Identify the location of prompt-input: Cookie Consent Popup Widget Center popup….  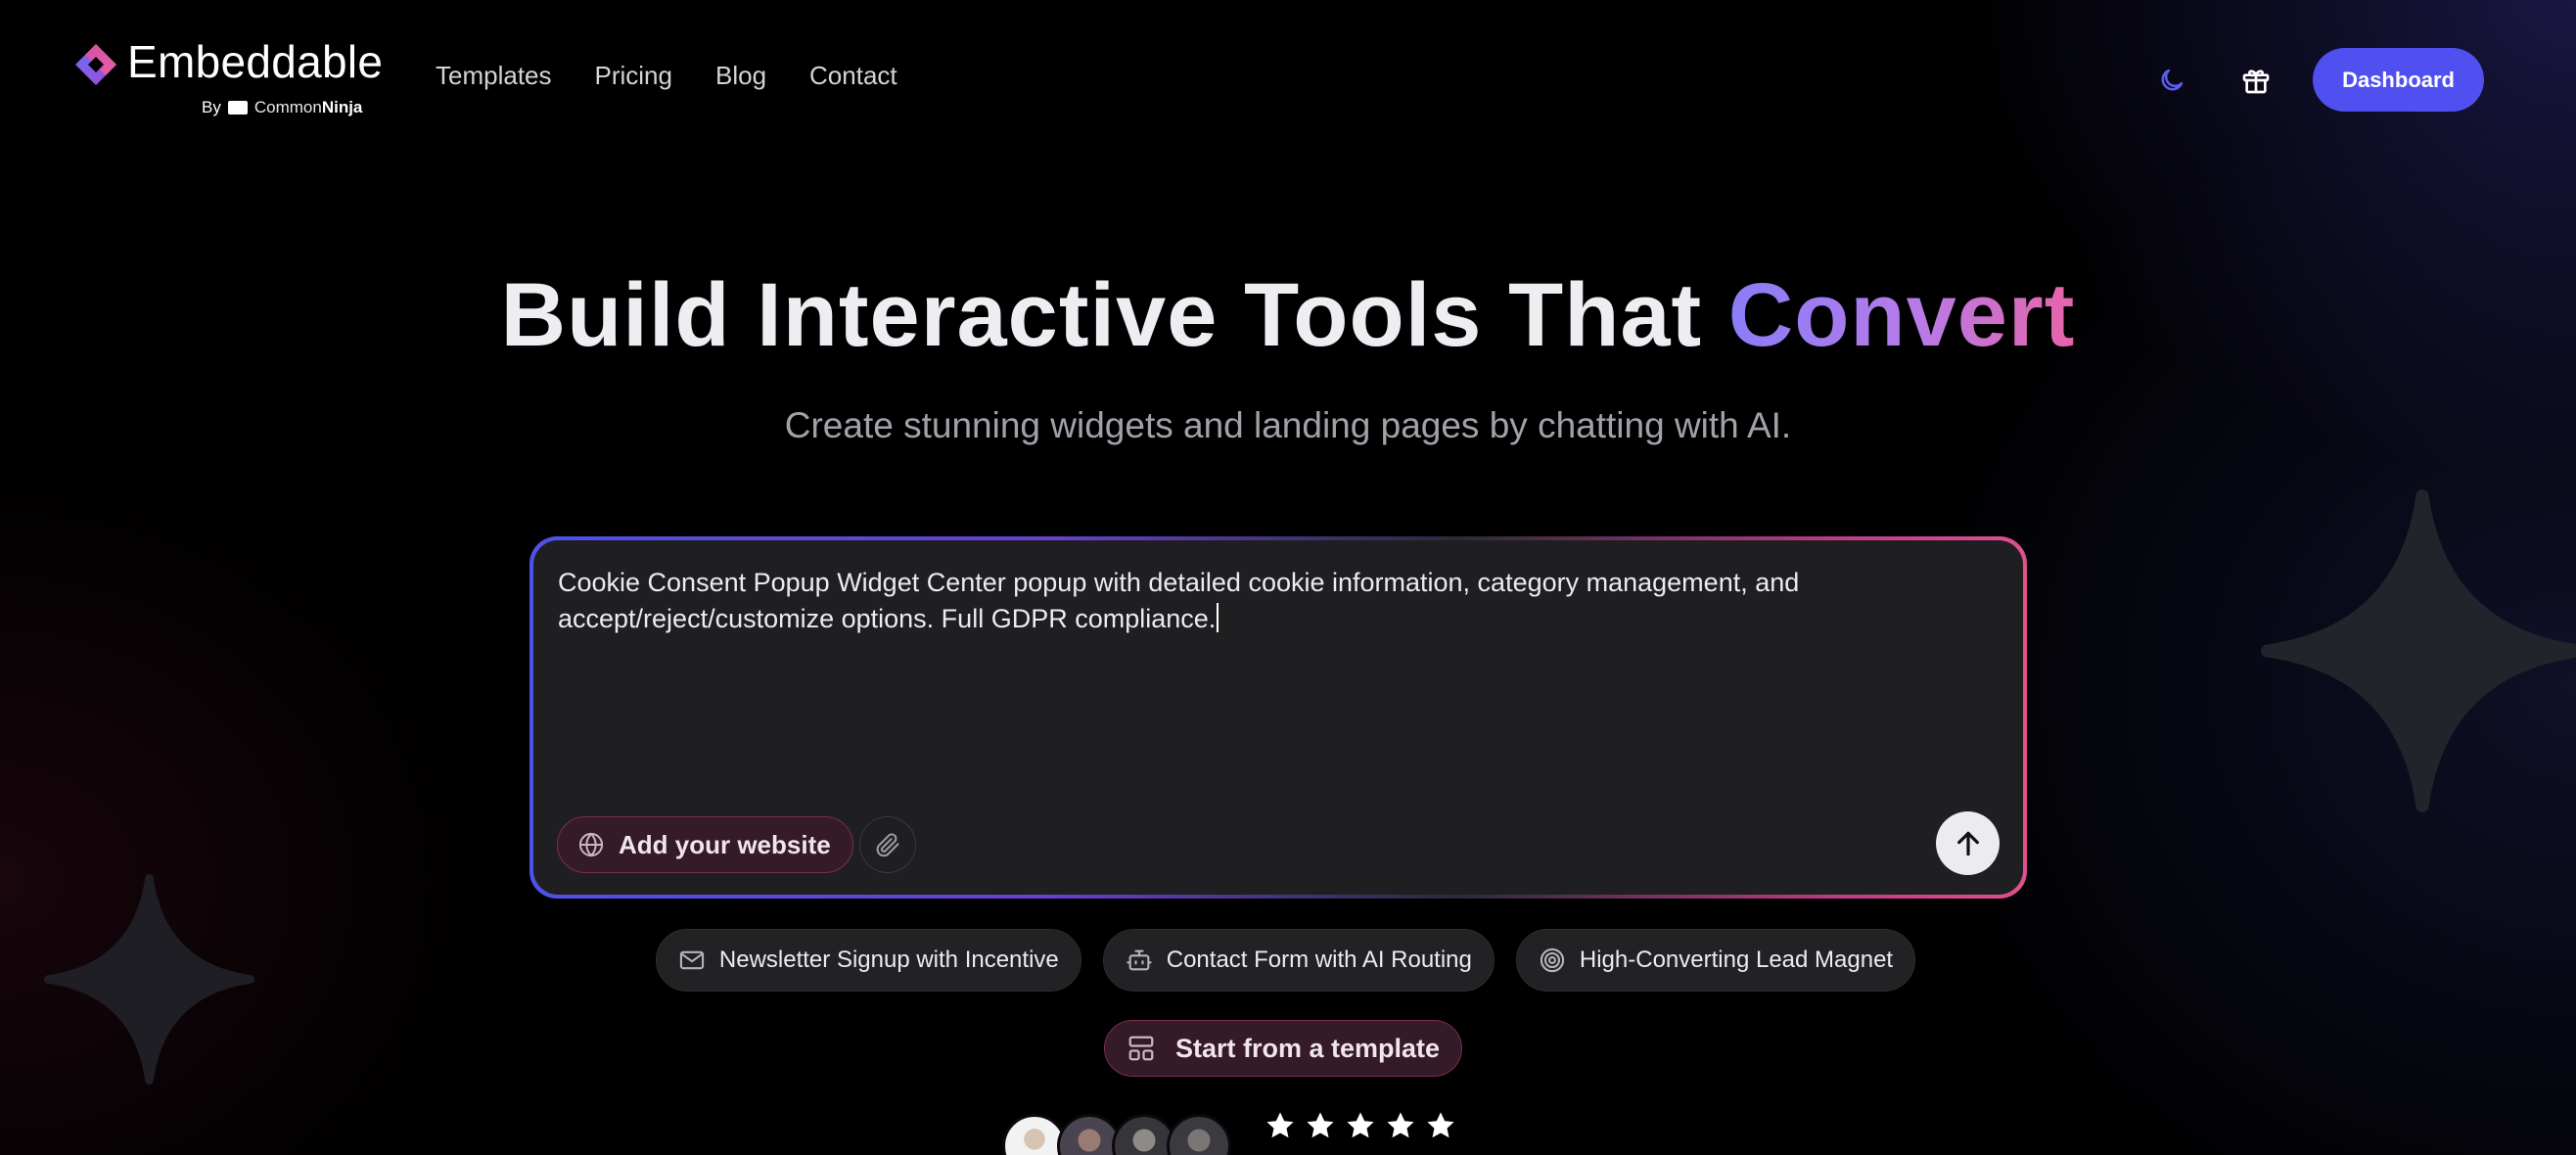
(1194, 601).